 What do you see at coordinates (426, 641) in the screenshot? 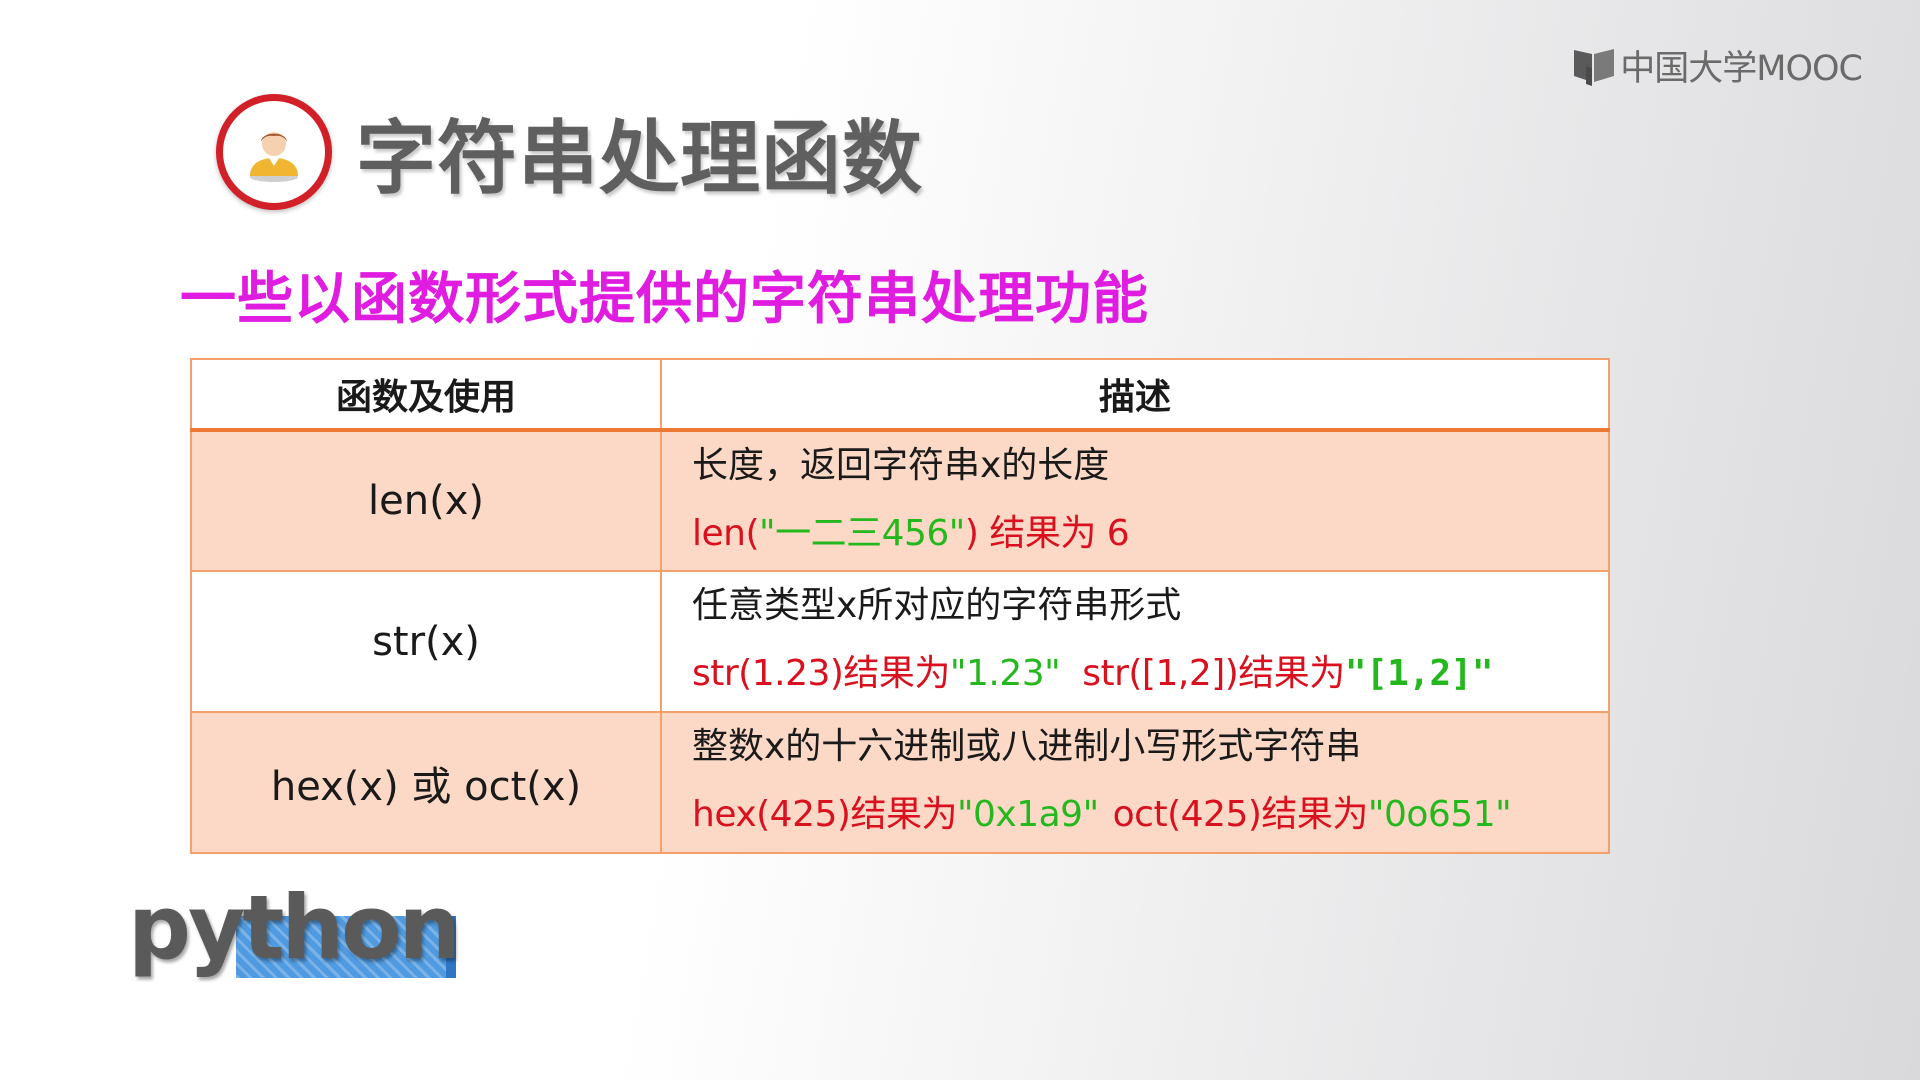
I see `function-cell-str: str(x)` at bounding box center [426, 641].